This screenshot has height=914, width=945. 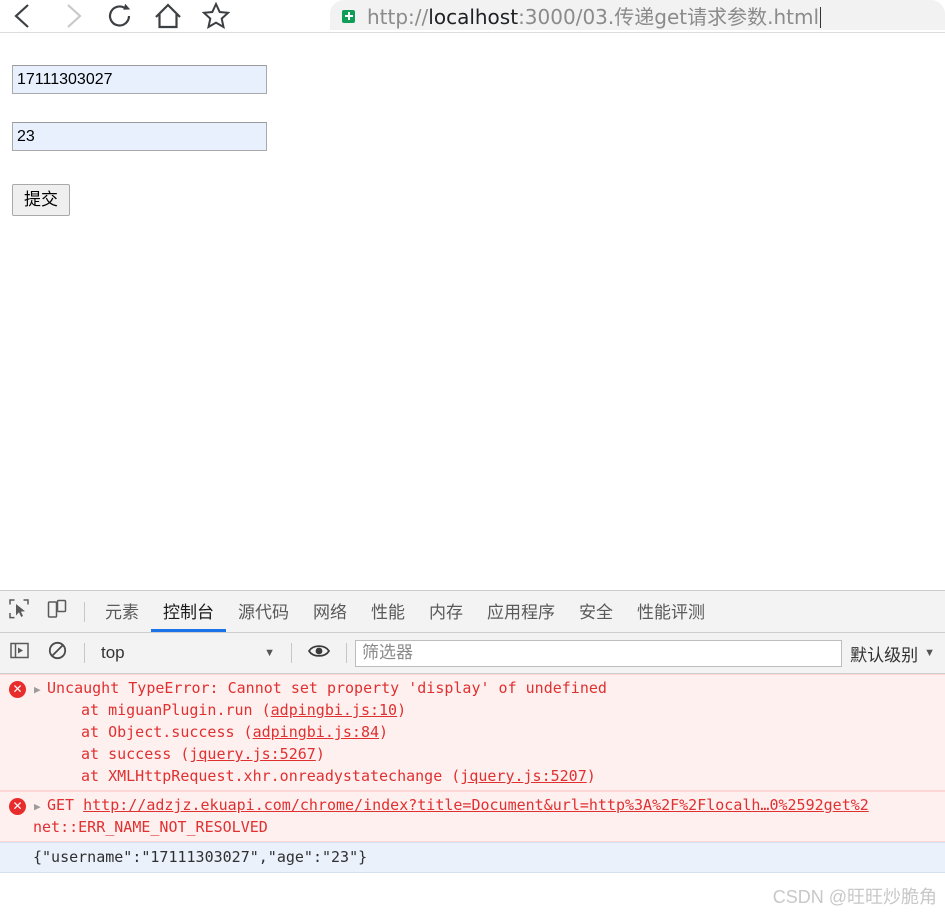 I want to click on inspect-element-button, so click(x=19, y=611).